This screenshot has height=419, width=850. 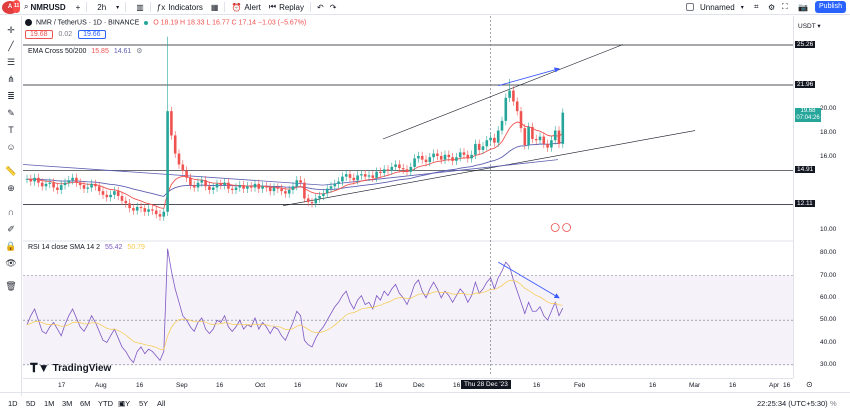 What do you see at coordinates (87, 7) in the screenshot?
I see `divider` at bounding box center [87, 7].